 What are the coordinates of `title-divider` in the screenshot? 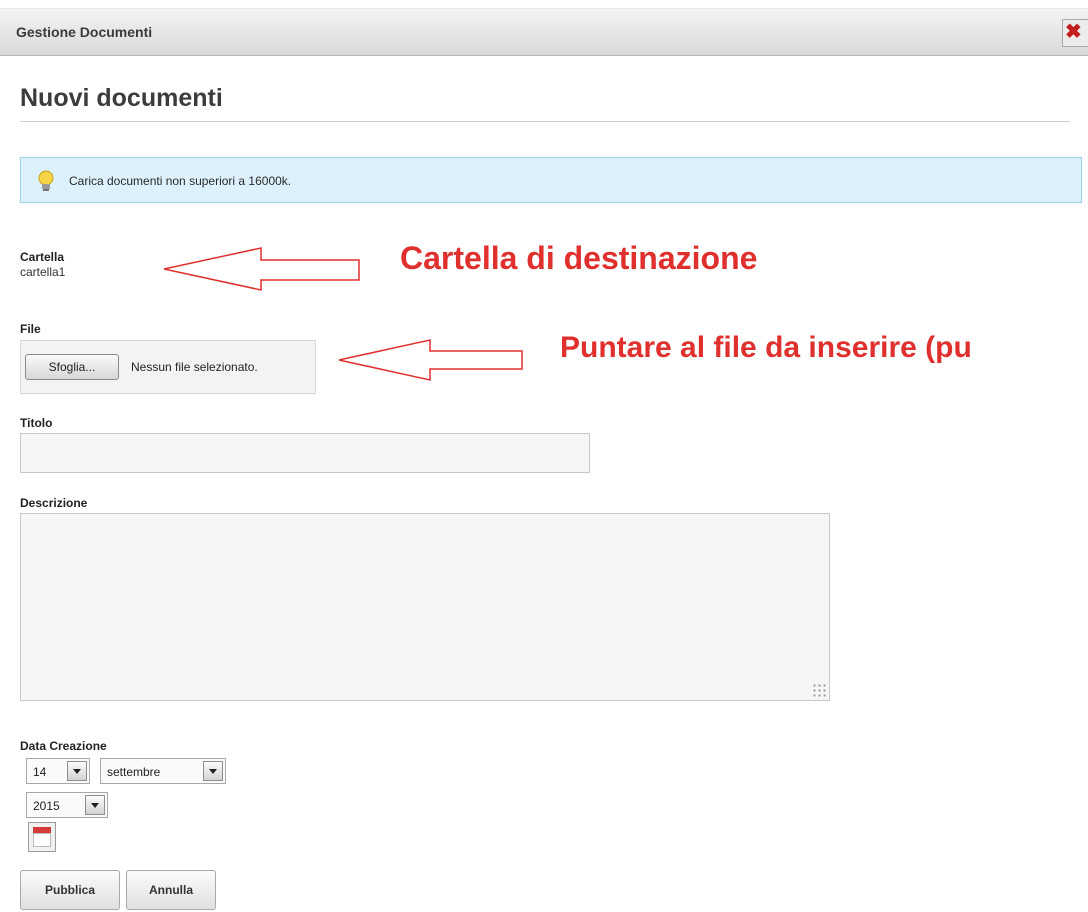 It's located at (545, 121).